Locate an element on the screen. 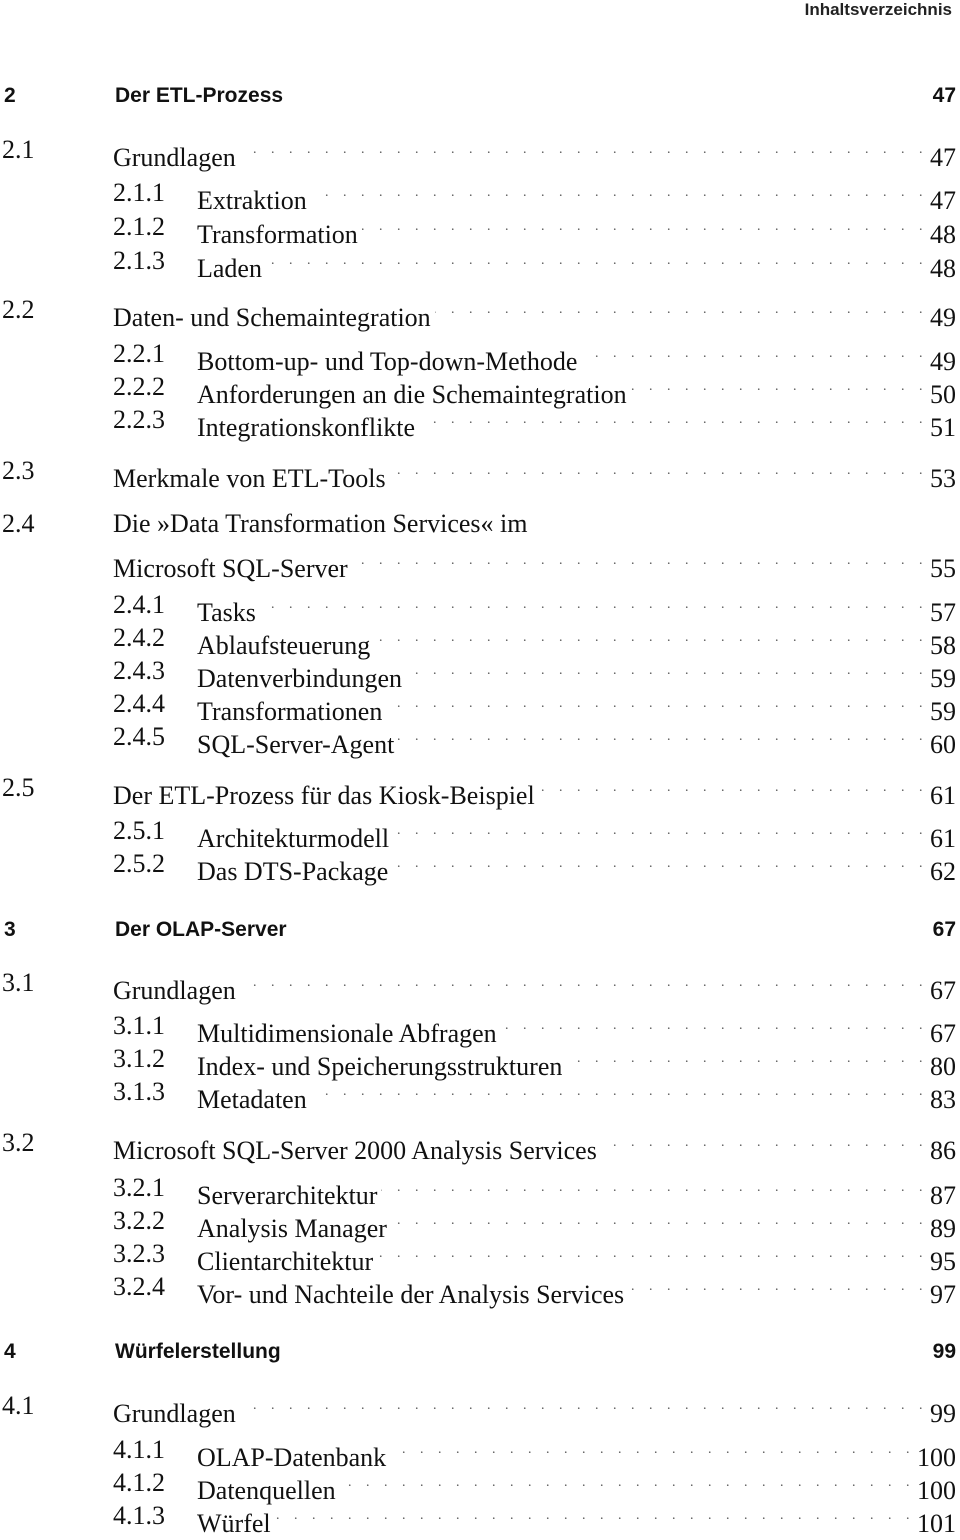 This screenshot has width=960, height=1540. entry-title: Metadaten is located at coordinates (252, 1099).